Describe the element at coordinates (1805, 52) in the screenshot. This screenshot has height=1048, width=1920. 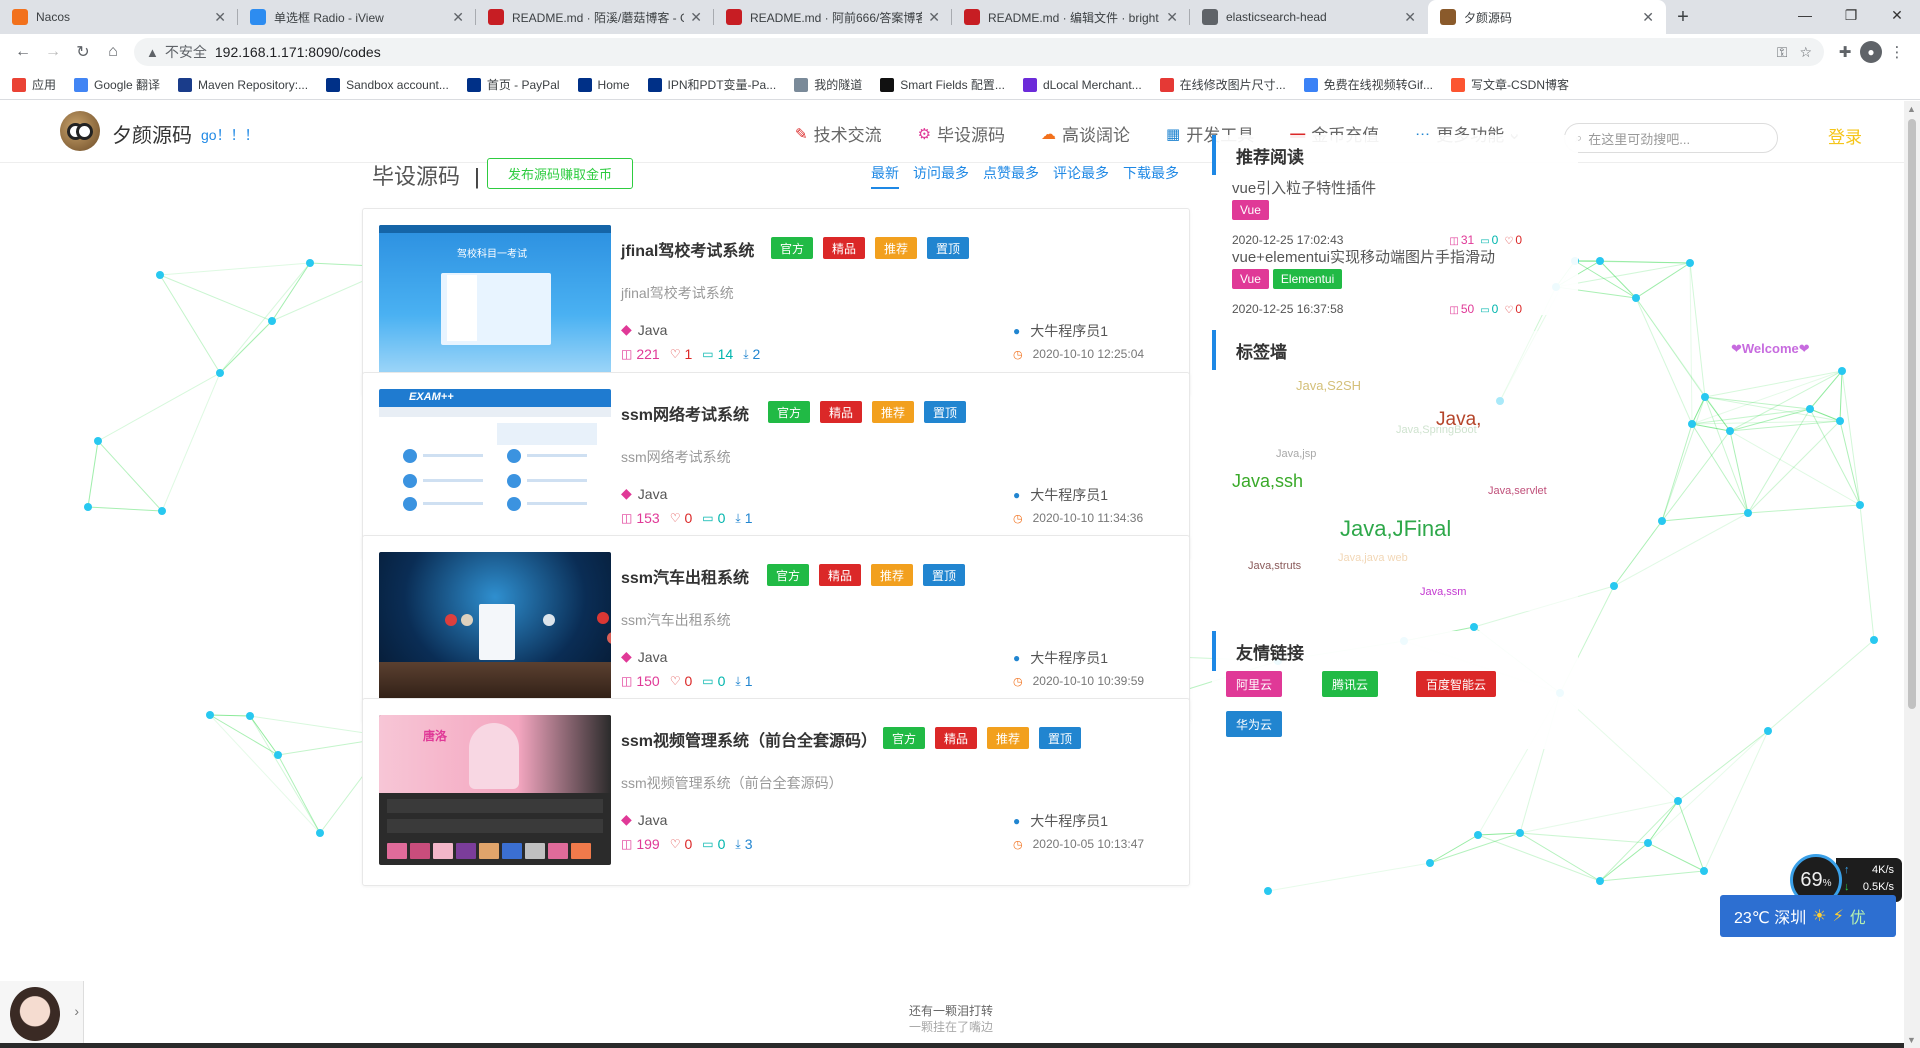
I see `bookmark-star-icon: ☆` at that location.